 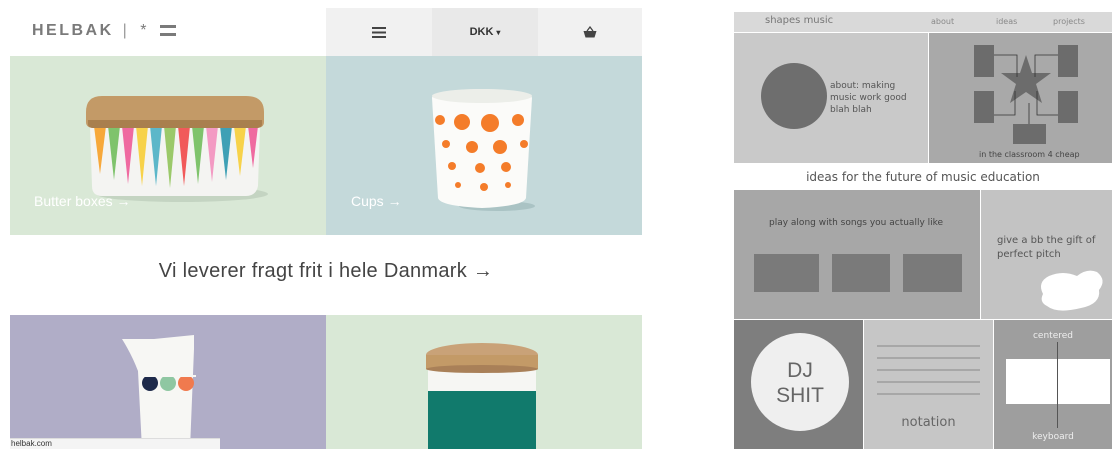 I want to click on center-line, so click(x=1057, y=385).